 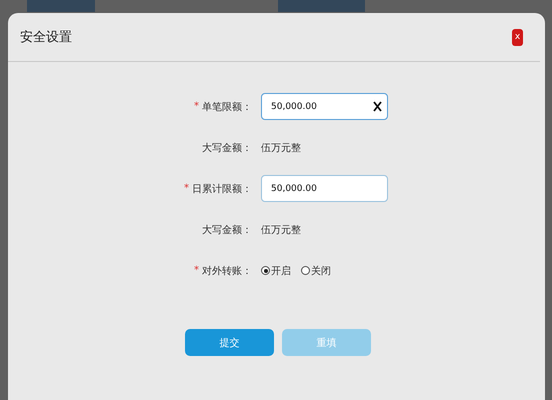 I want to click on option-label: 开启, so click(x=281, y=271).